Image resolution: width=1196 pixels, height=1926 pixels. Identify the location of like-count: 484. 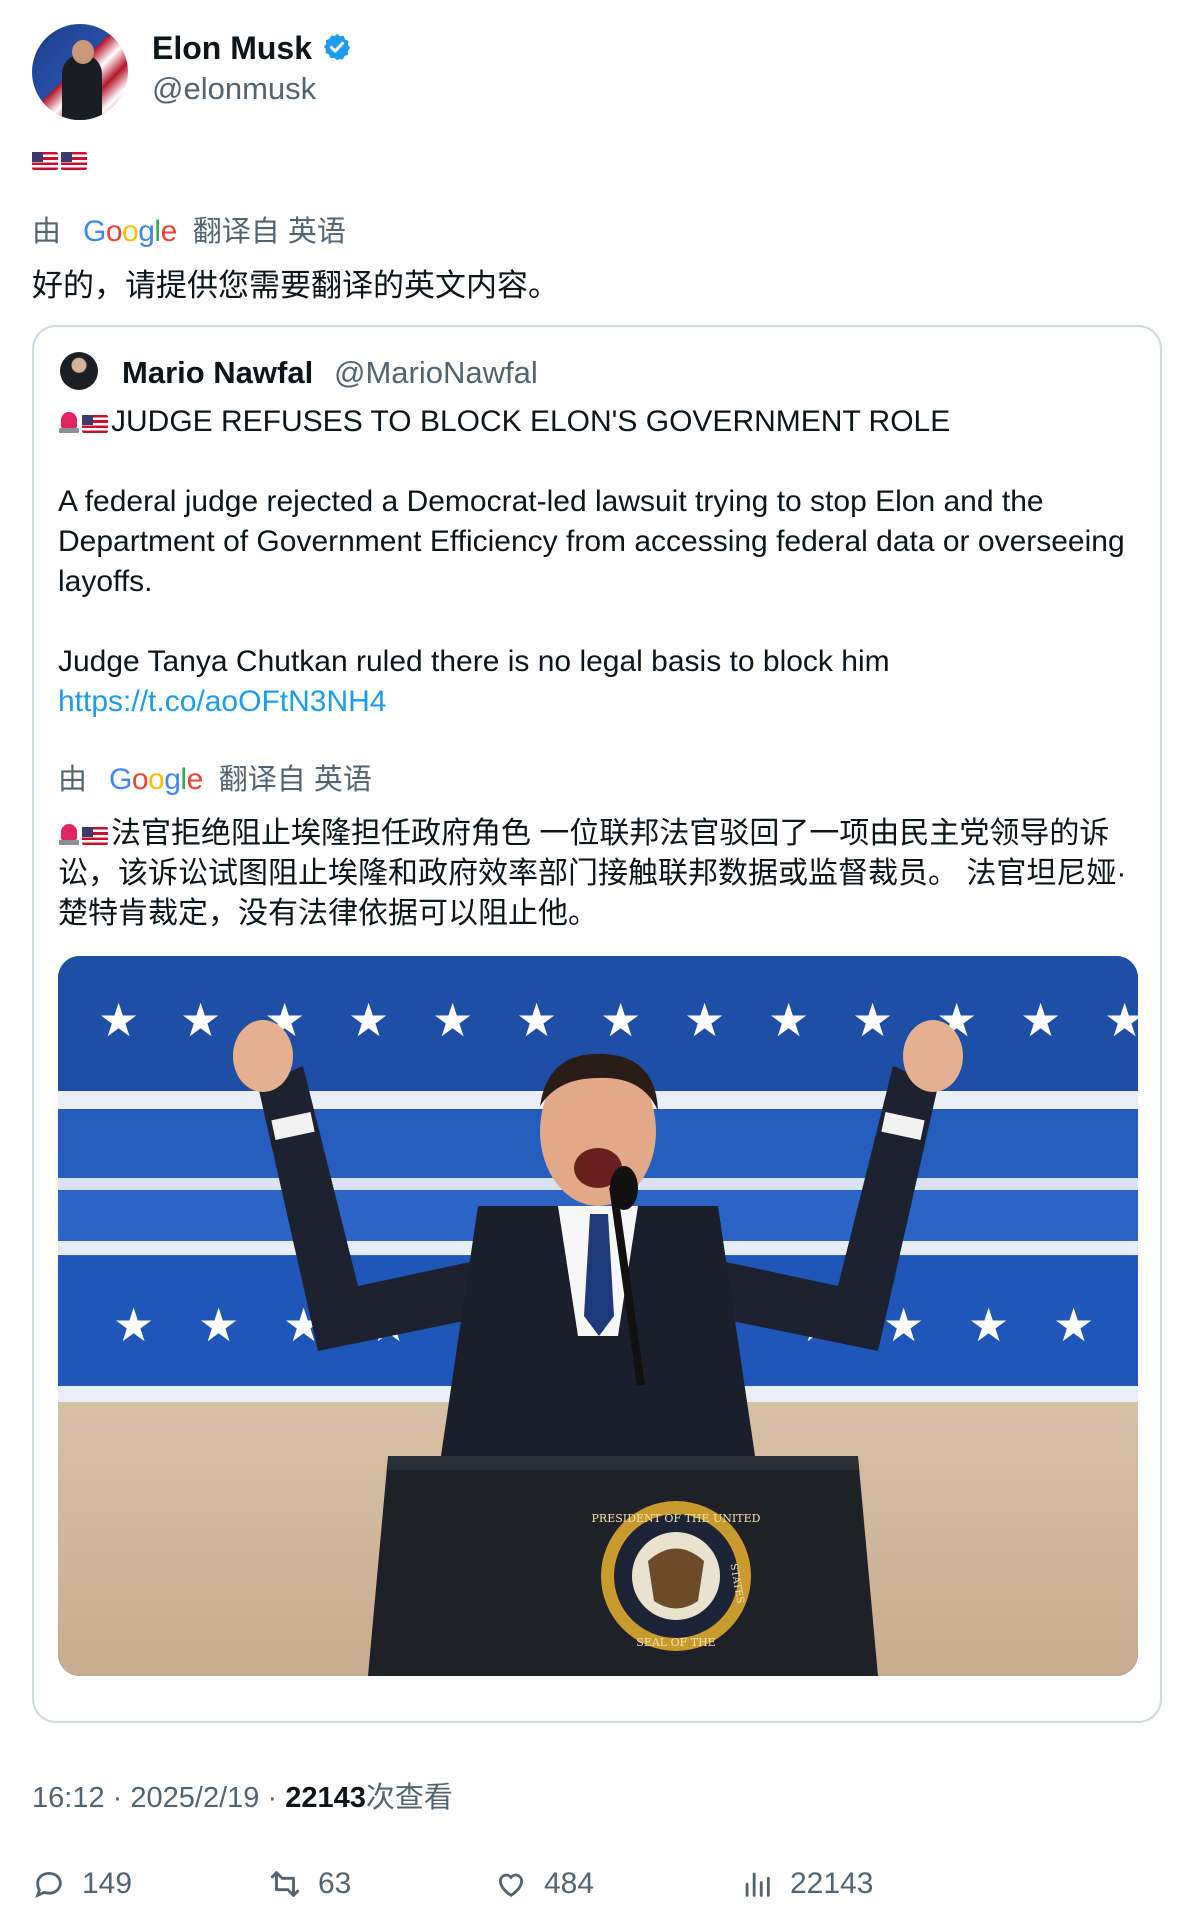
(569, 1883).